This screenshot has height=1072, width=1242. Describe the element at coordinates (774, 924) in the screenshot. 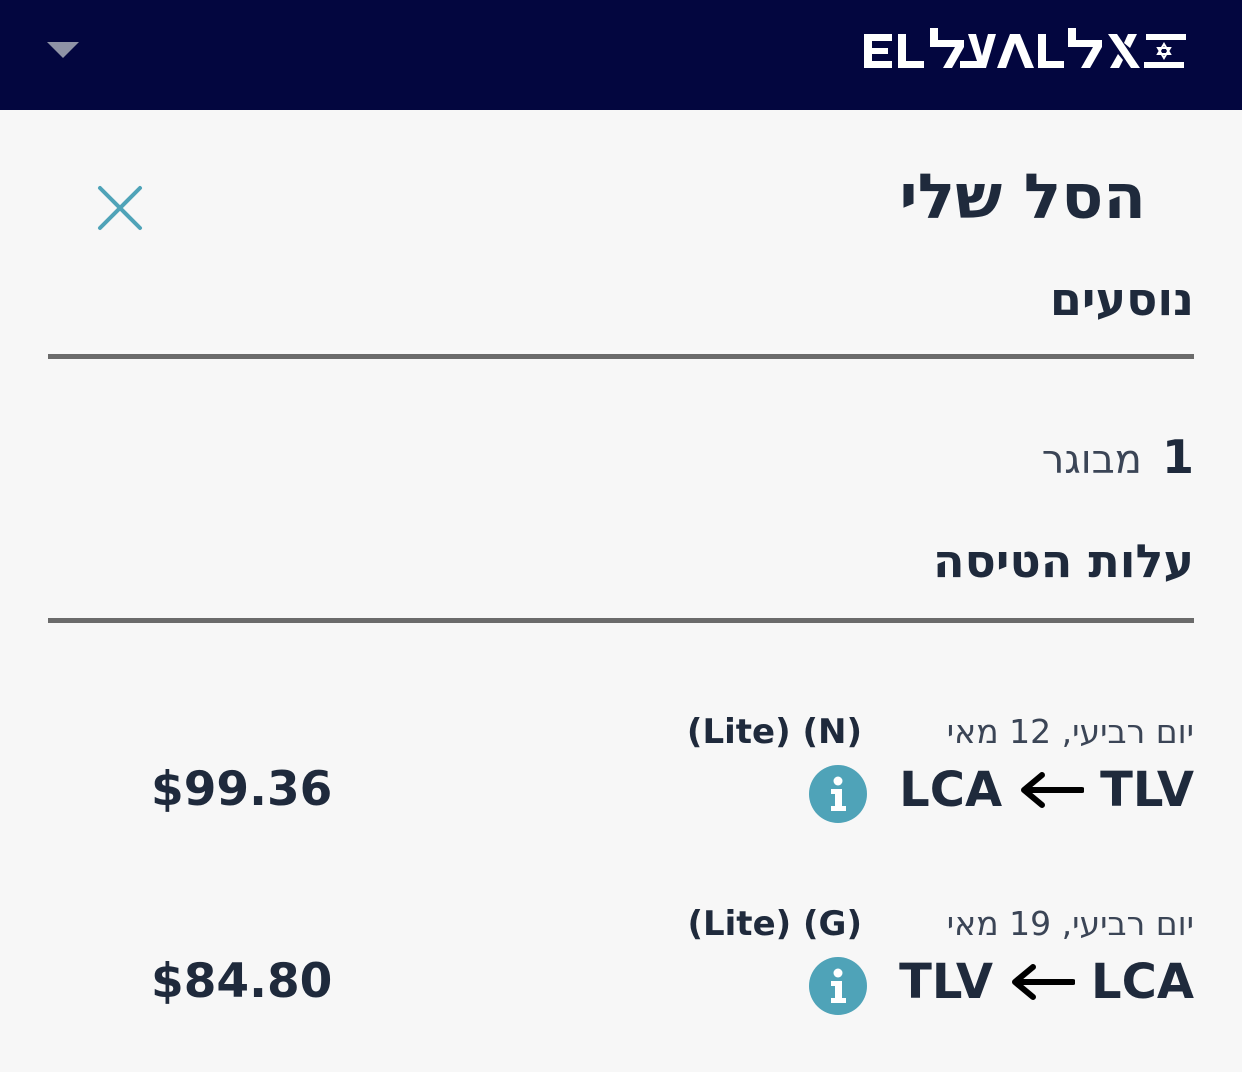

I see `fare-class: (Lite) (G)` at that location.